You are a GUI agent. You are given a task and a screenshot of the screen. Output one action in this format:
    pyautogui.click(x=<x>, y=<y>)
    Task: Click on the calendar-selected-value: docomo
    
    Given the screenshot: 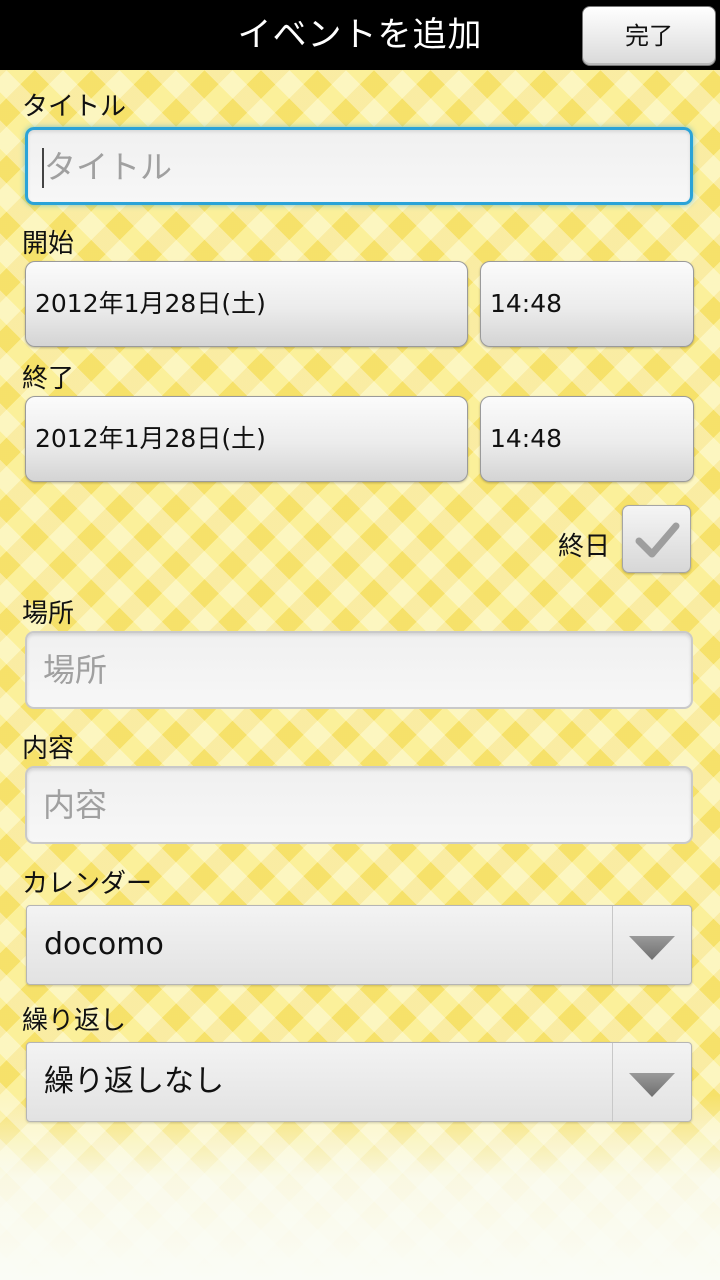 What is the action you would take?
    pyautogui.click(x=104, y=944)
    